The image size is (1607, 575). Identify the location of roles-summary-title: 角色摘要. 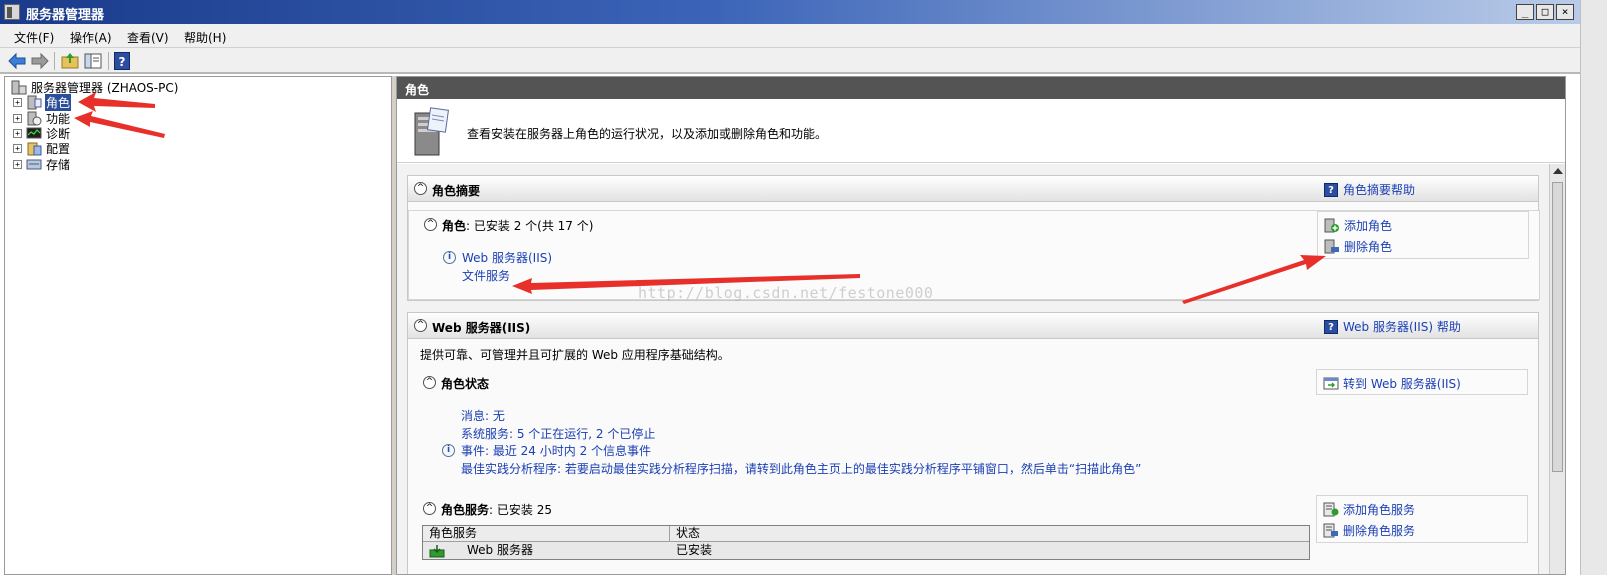
(456, 191).